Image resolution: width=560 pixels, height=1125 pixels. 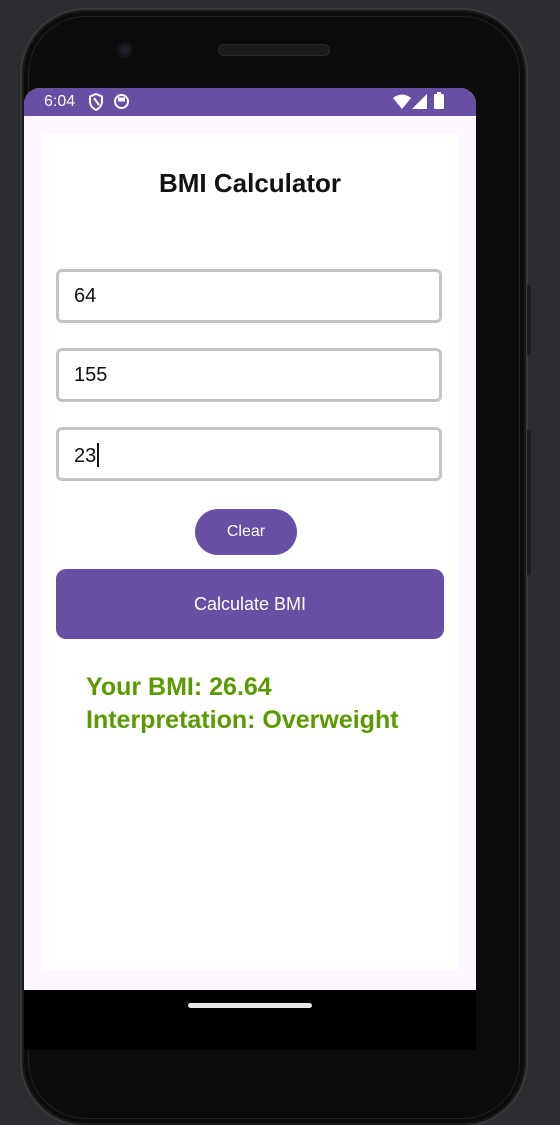 I want to click on wifi-icon, so click(x=402, y=103).